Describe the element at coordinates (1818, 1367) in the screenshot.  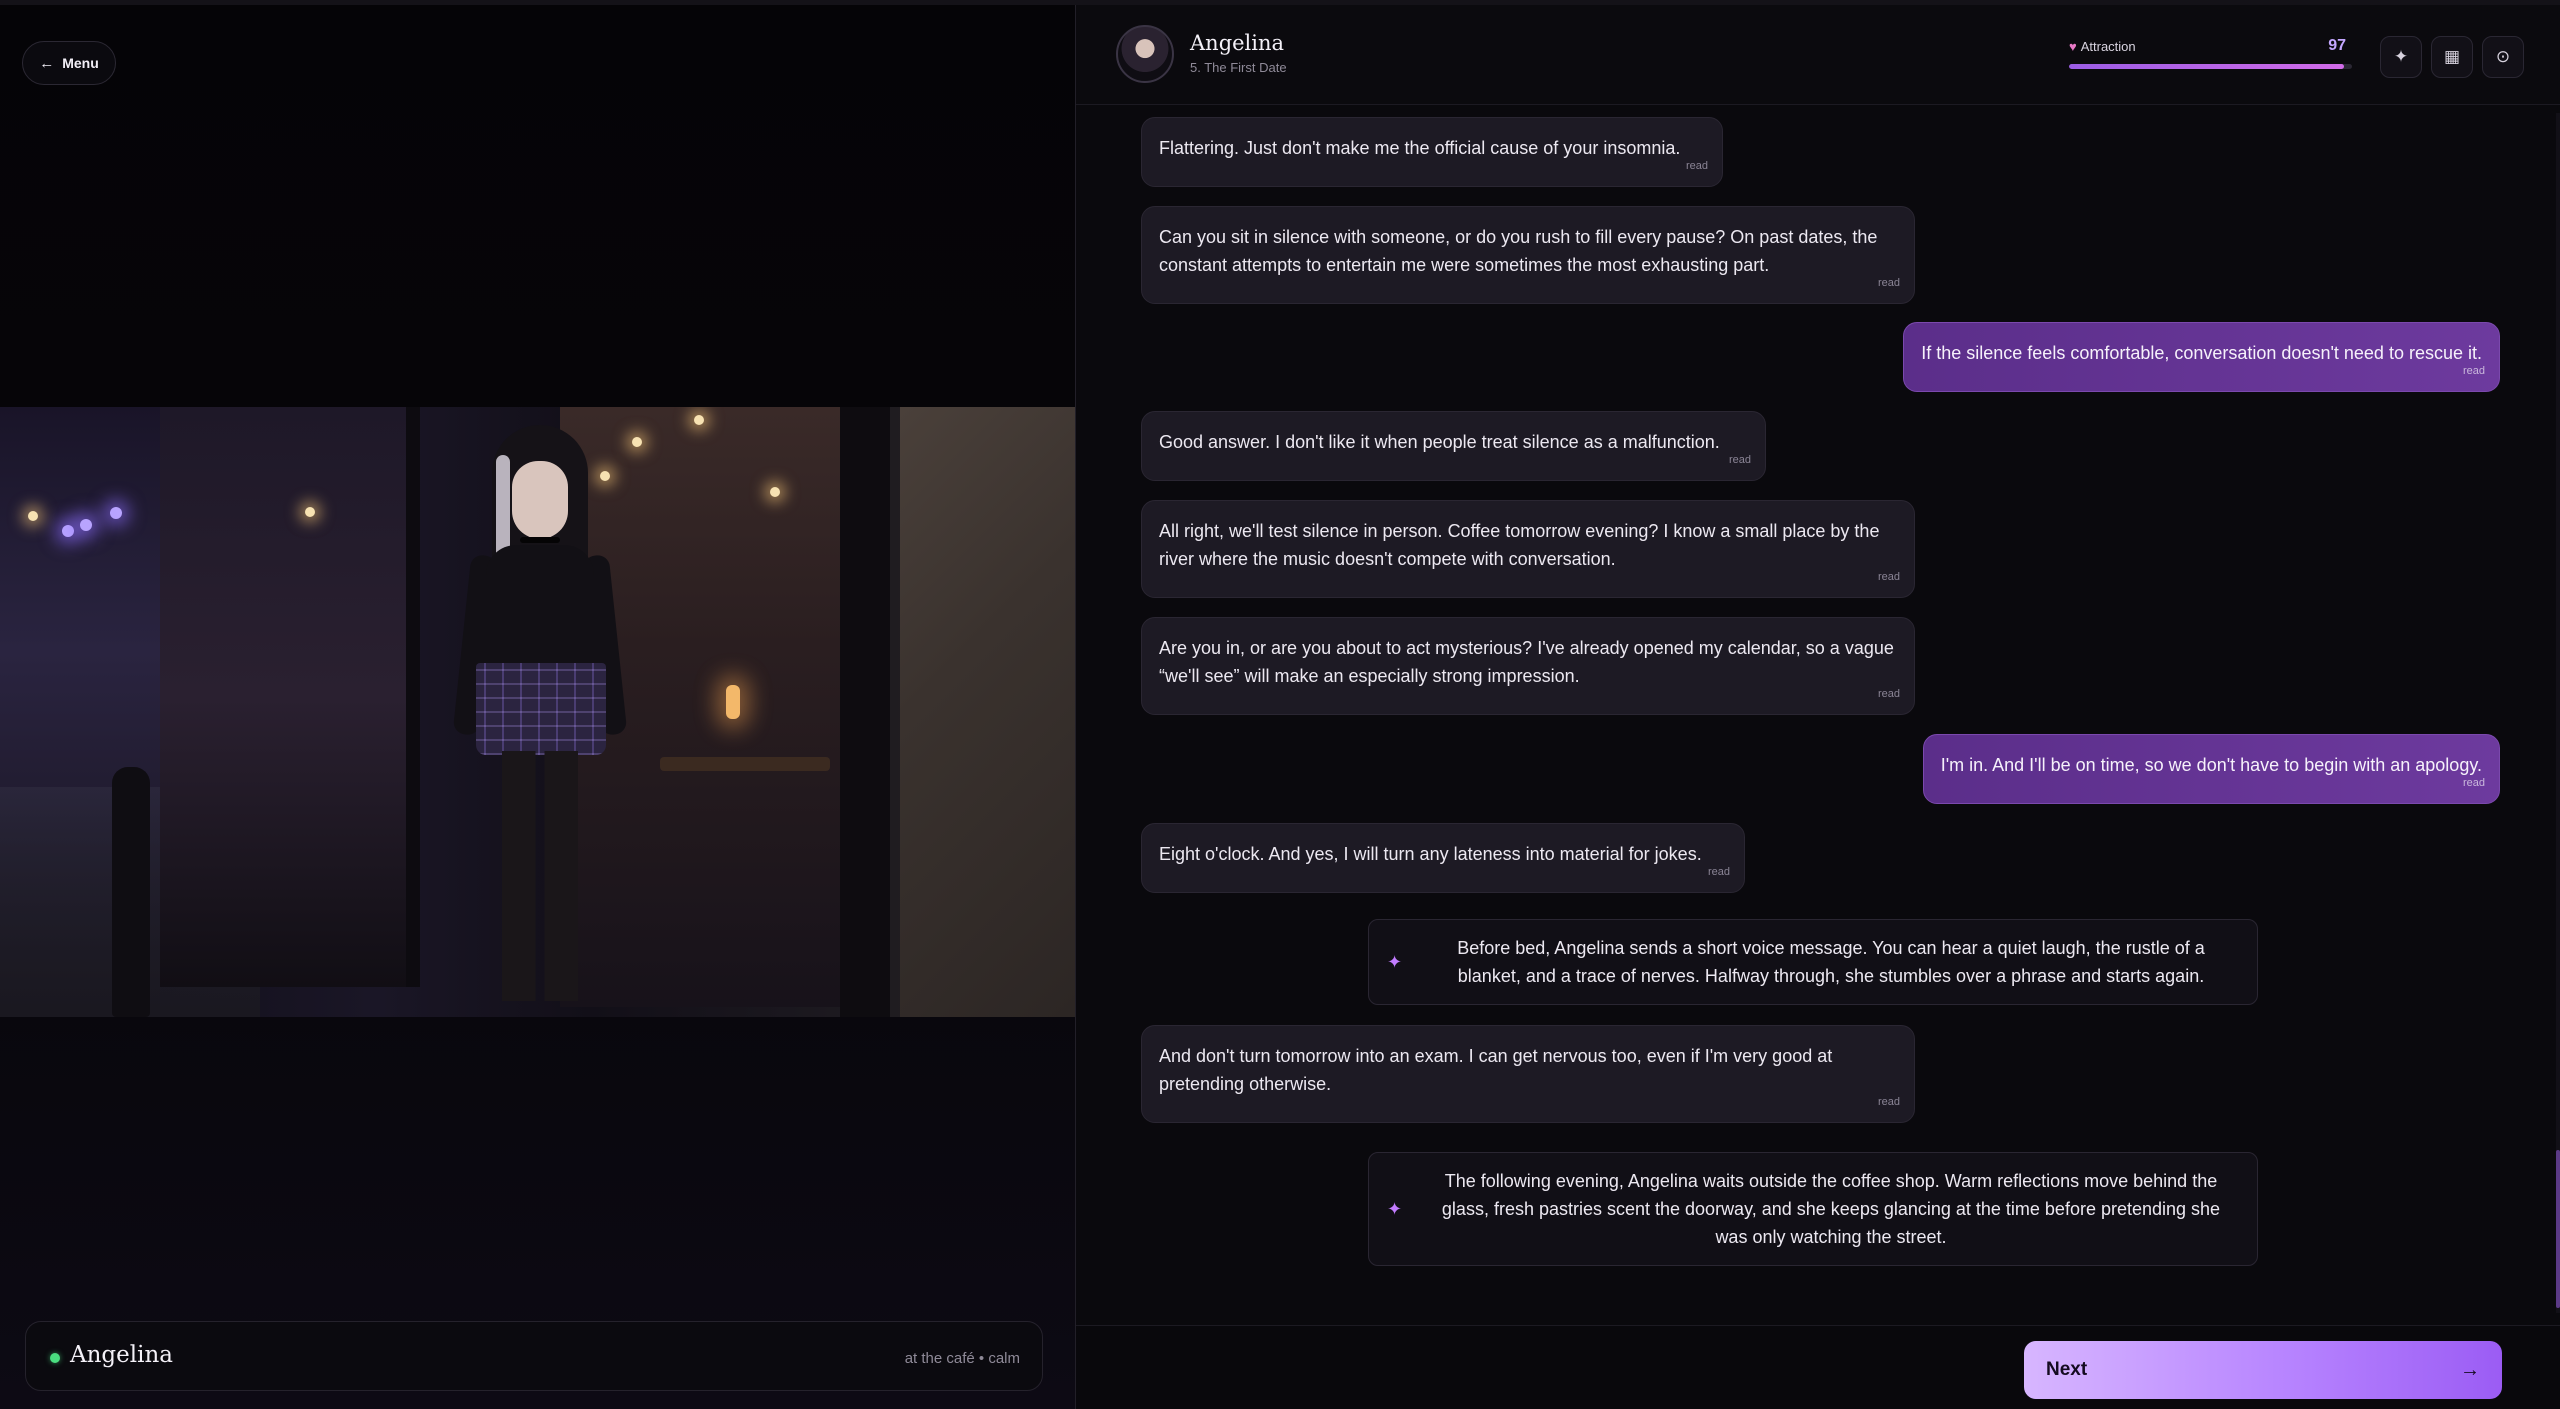
I see `chat-footer: Next →` at that location.